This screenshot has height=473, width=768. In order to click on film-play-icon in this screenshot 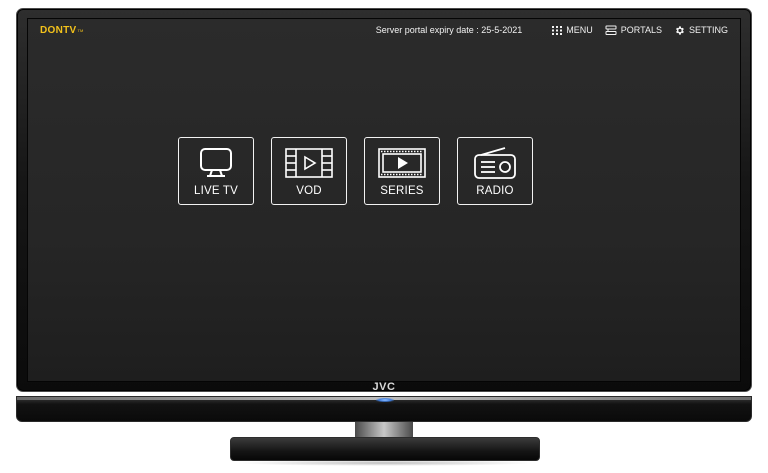, I will do `click(309, 163)`.